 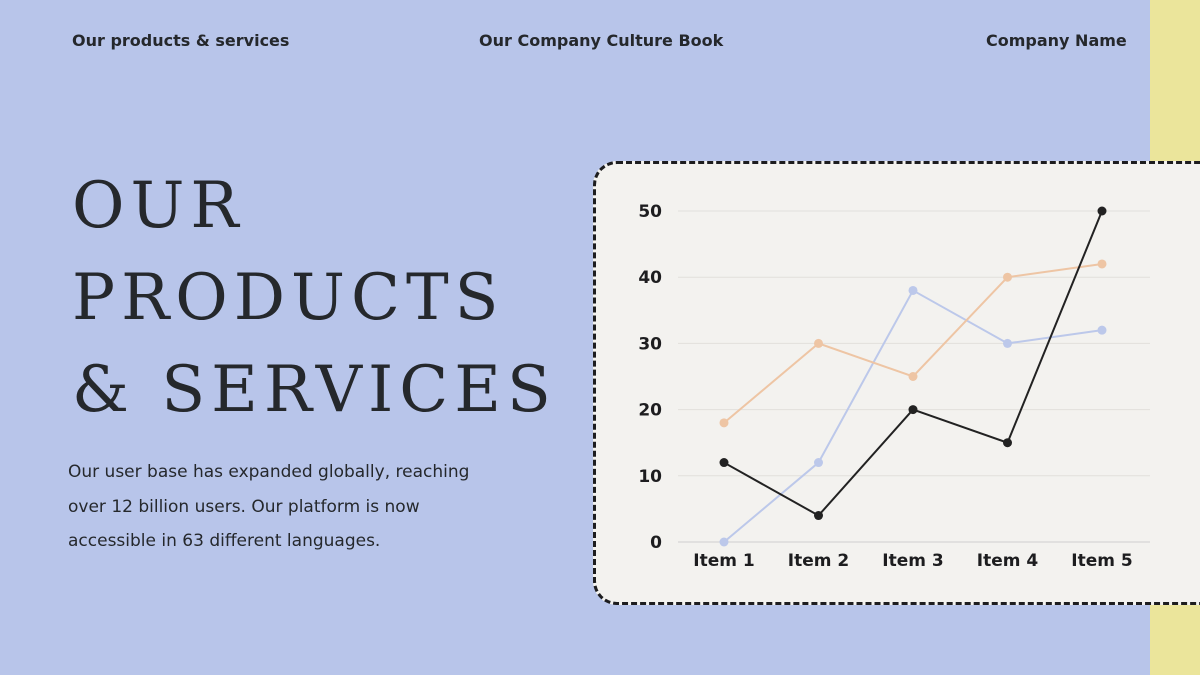 I want to click on y-tick-label: 20, so click(x=650, y=411).